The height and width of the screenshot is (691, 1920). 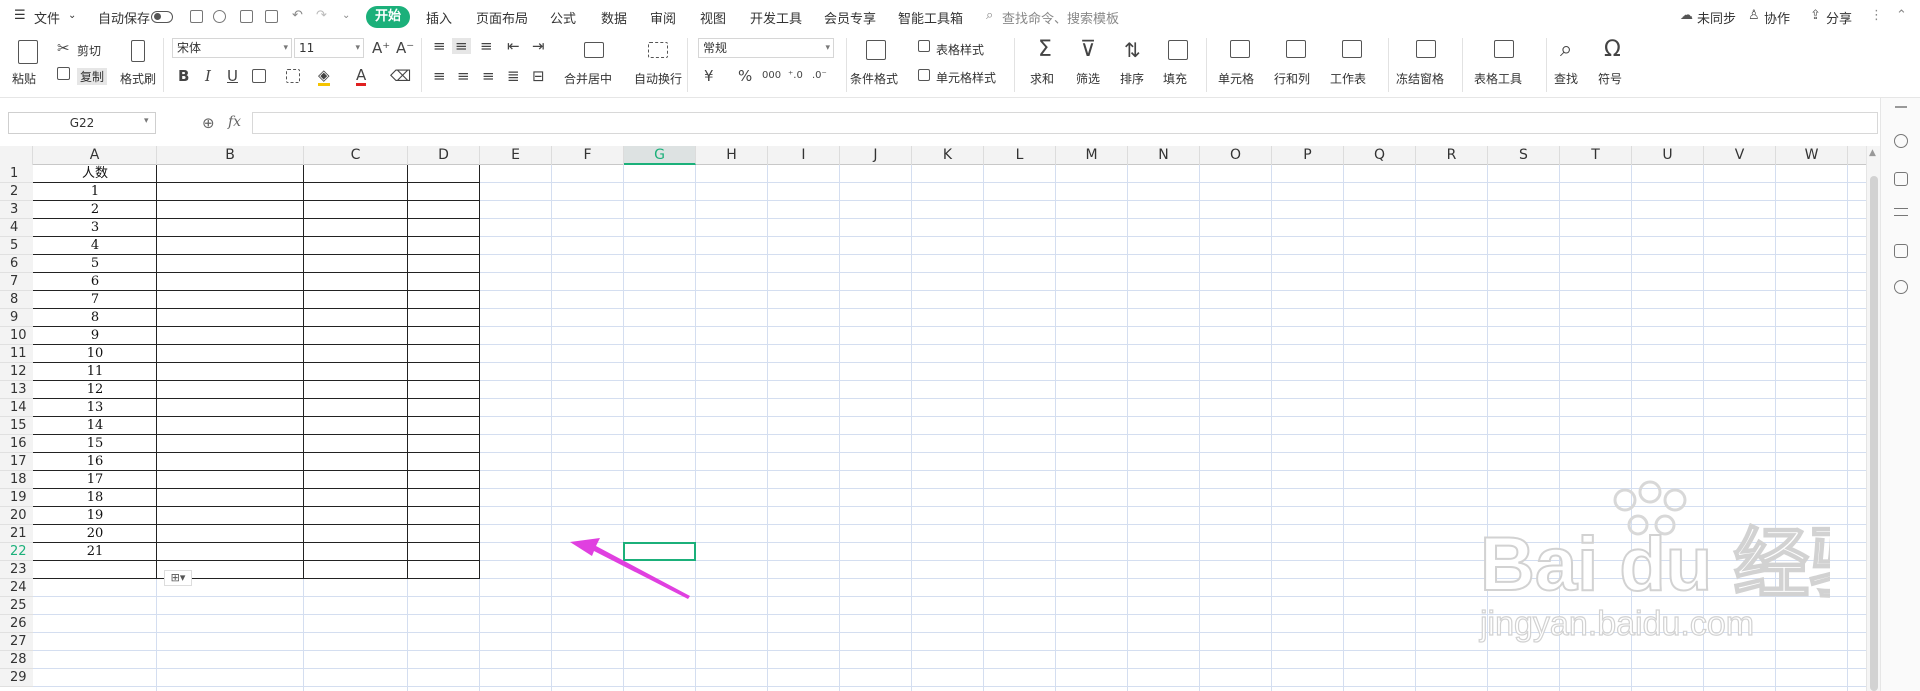 I want to click on increase-font-icon: A⁺, so click(x=381, y=48).